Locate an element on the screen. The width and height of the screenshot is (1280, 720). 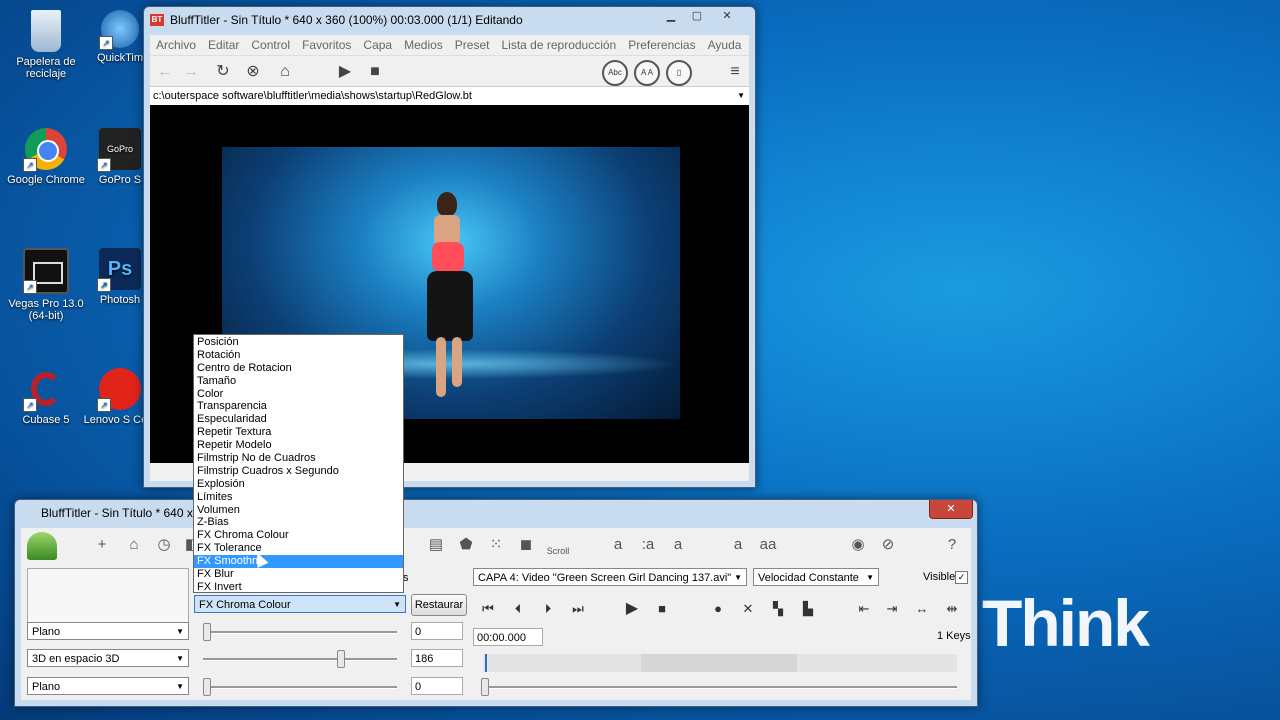
hamburger-menu-icon: ≡ is located at coordinates (735, 72).